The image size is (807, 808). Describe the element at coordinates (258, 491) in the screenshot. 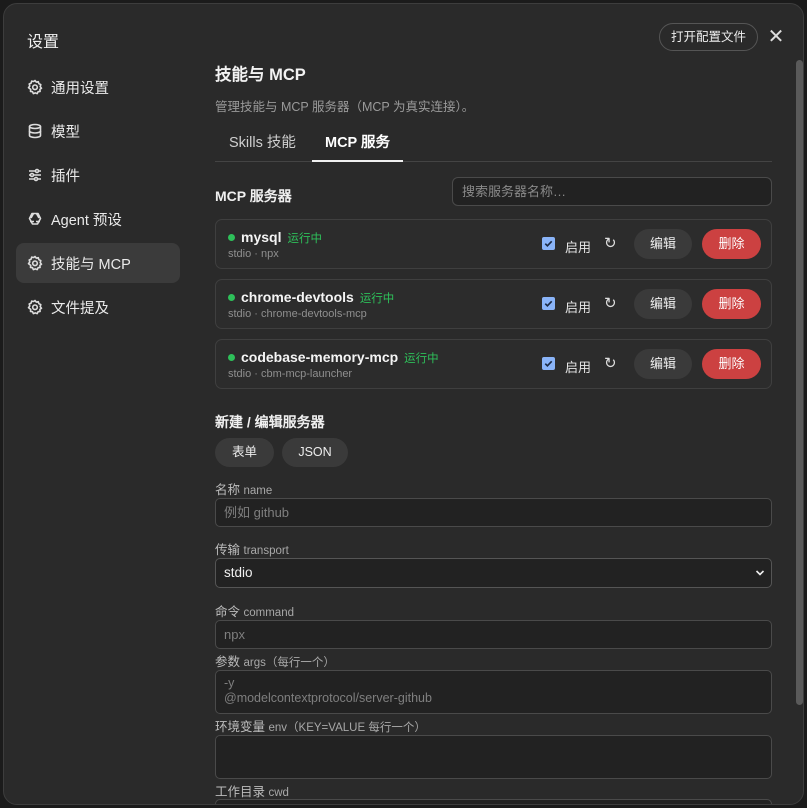

I see `label-text-en: name` at that location.